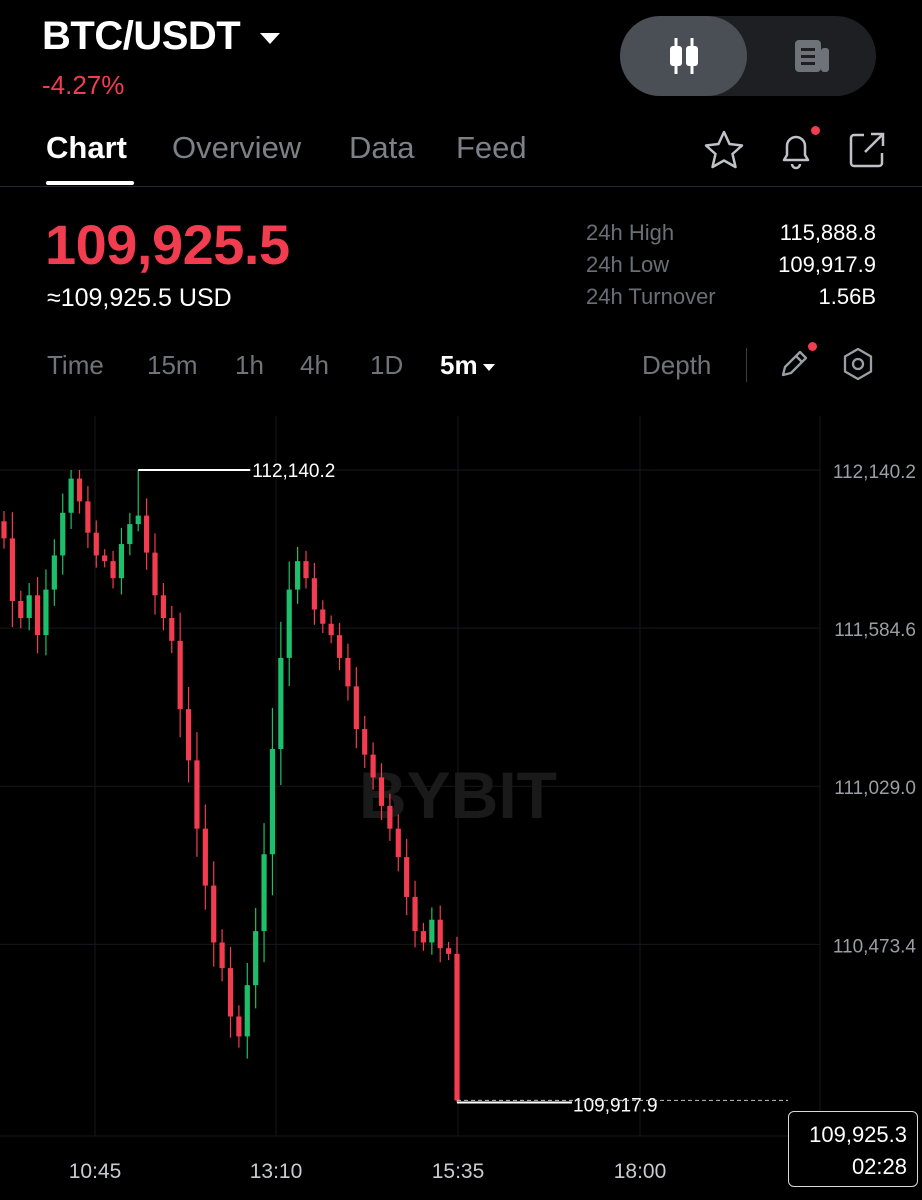 This screenshot has height=1200, width=922. Describe the element at coordinates (172, 365) in the screenshot. I see `timeframe-15m: 15m` at that location.